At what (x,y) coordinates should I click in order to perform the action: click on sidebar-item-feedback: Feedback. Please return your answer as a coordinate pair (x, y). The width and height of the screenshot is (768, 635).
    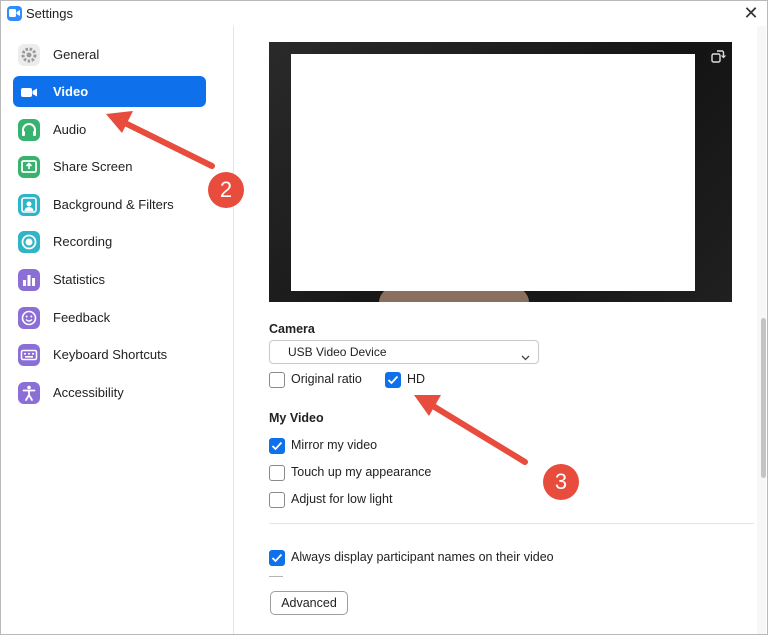
    Looking at the image, I should click on (109, 317).